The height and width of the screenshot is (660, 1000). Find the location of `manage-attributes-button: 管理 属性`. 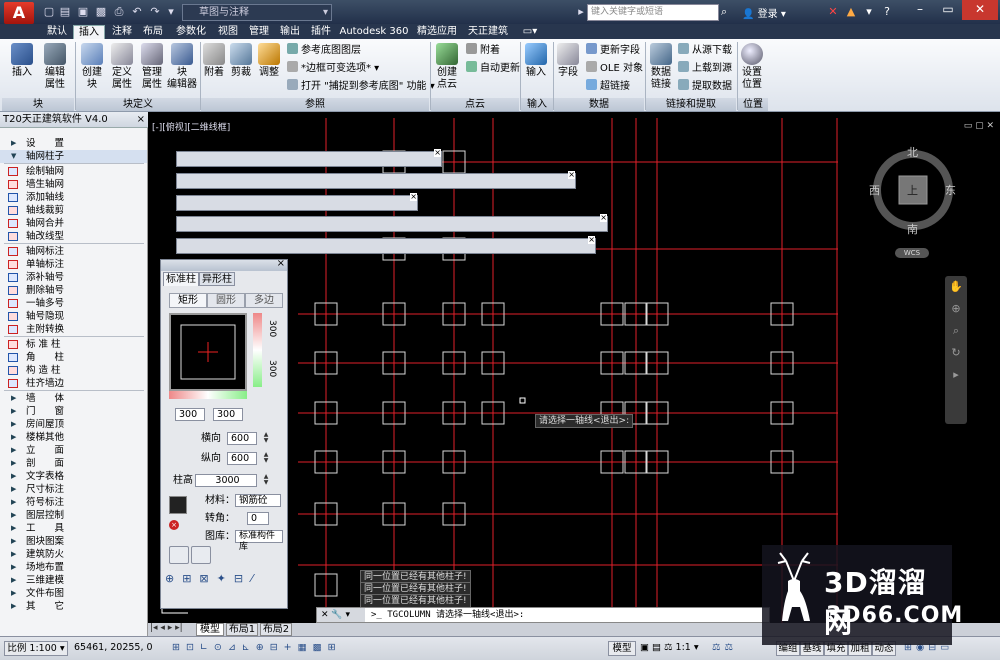

manage-attributes-button: 管理 属性 is located at coordinates (152, 67).